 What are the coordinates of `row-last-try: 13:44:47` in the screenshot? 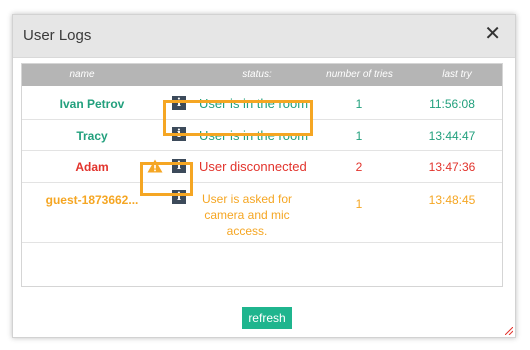 It's located at (452, 136).